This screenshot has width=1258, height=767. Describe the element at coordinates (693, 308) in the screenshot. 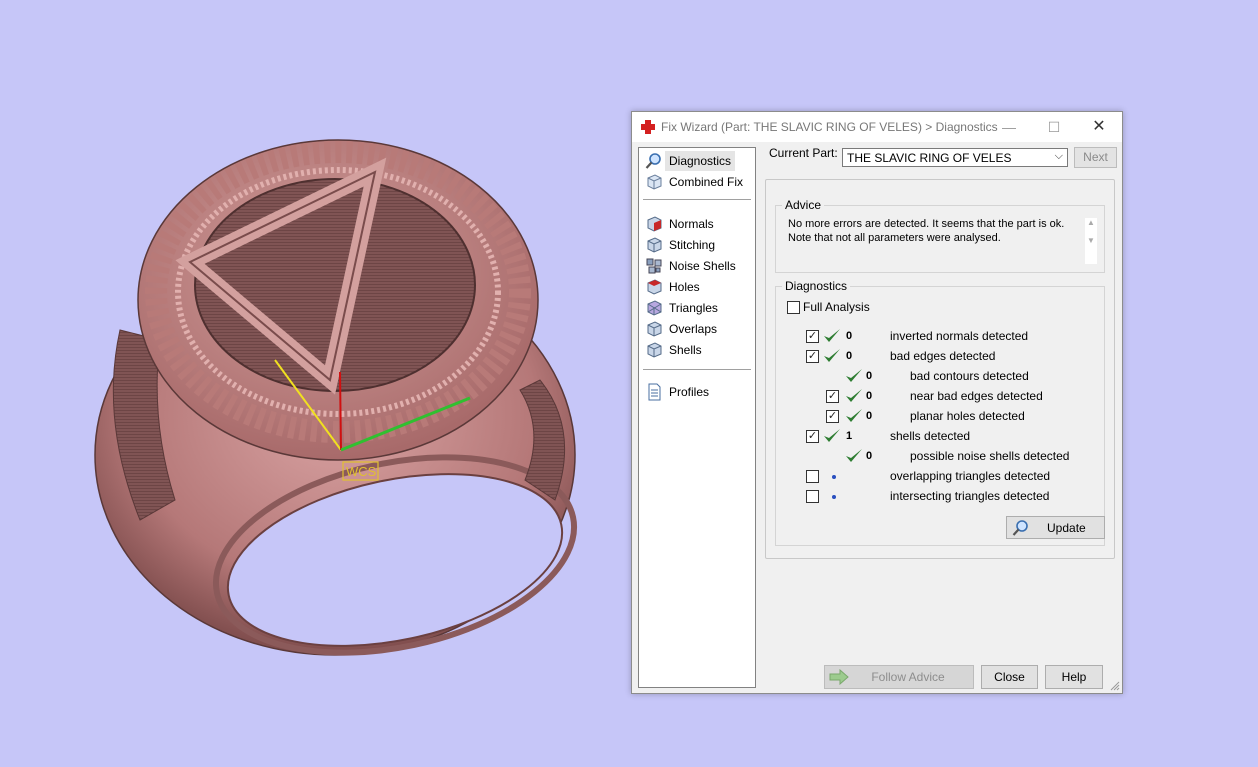

I see `sidebar-item-label: Triangles` at that location.